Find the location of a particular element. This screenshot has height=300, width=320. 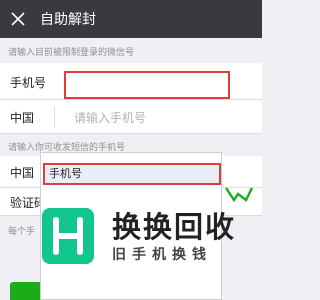

row-divider is located at coordinates (54, 117).